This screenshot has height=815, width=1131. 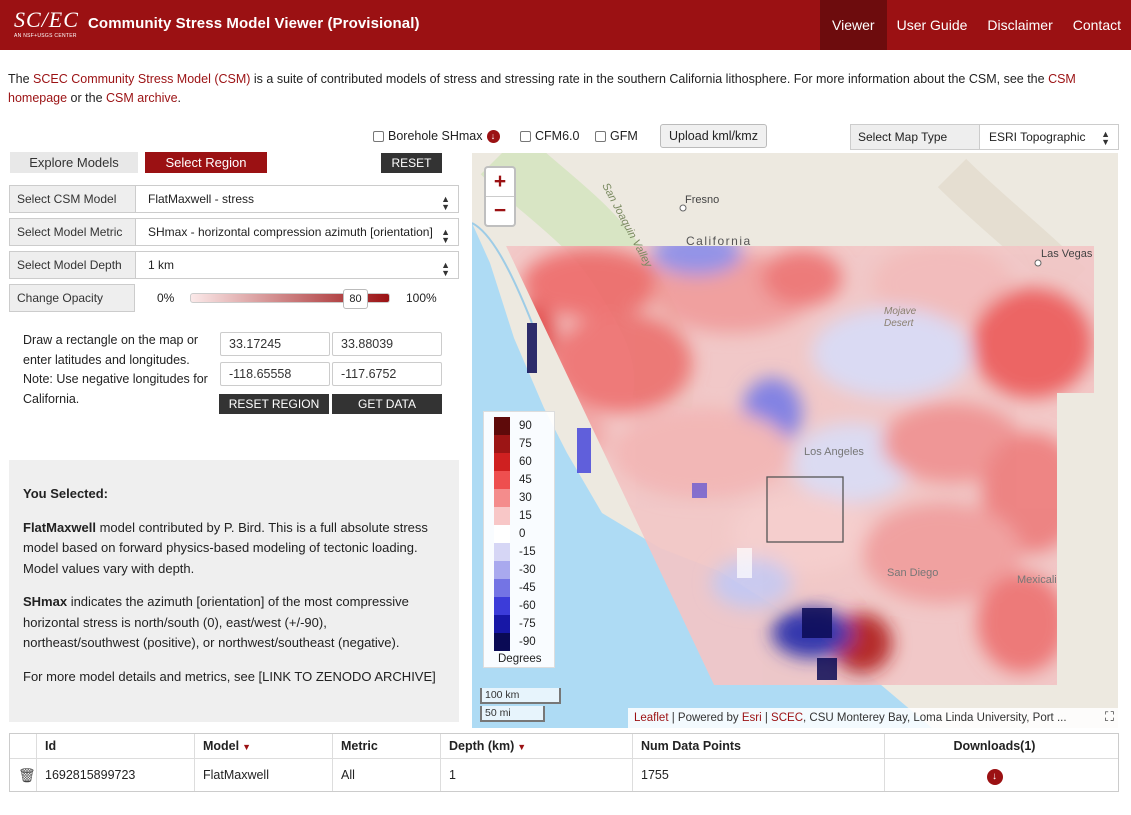 What do you see at coordinates (752, 718) in the screenshot?
I see `esri-link: Esri` at bounding box center [752, 718].